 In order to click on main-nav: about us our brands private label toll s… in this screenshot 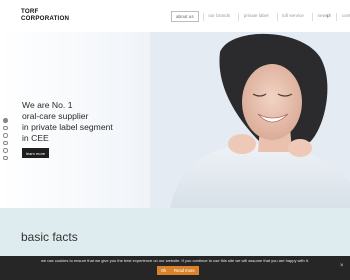, I will do `click(260, 16)`.